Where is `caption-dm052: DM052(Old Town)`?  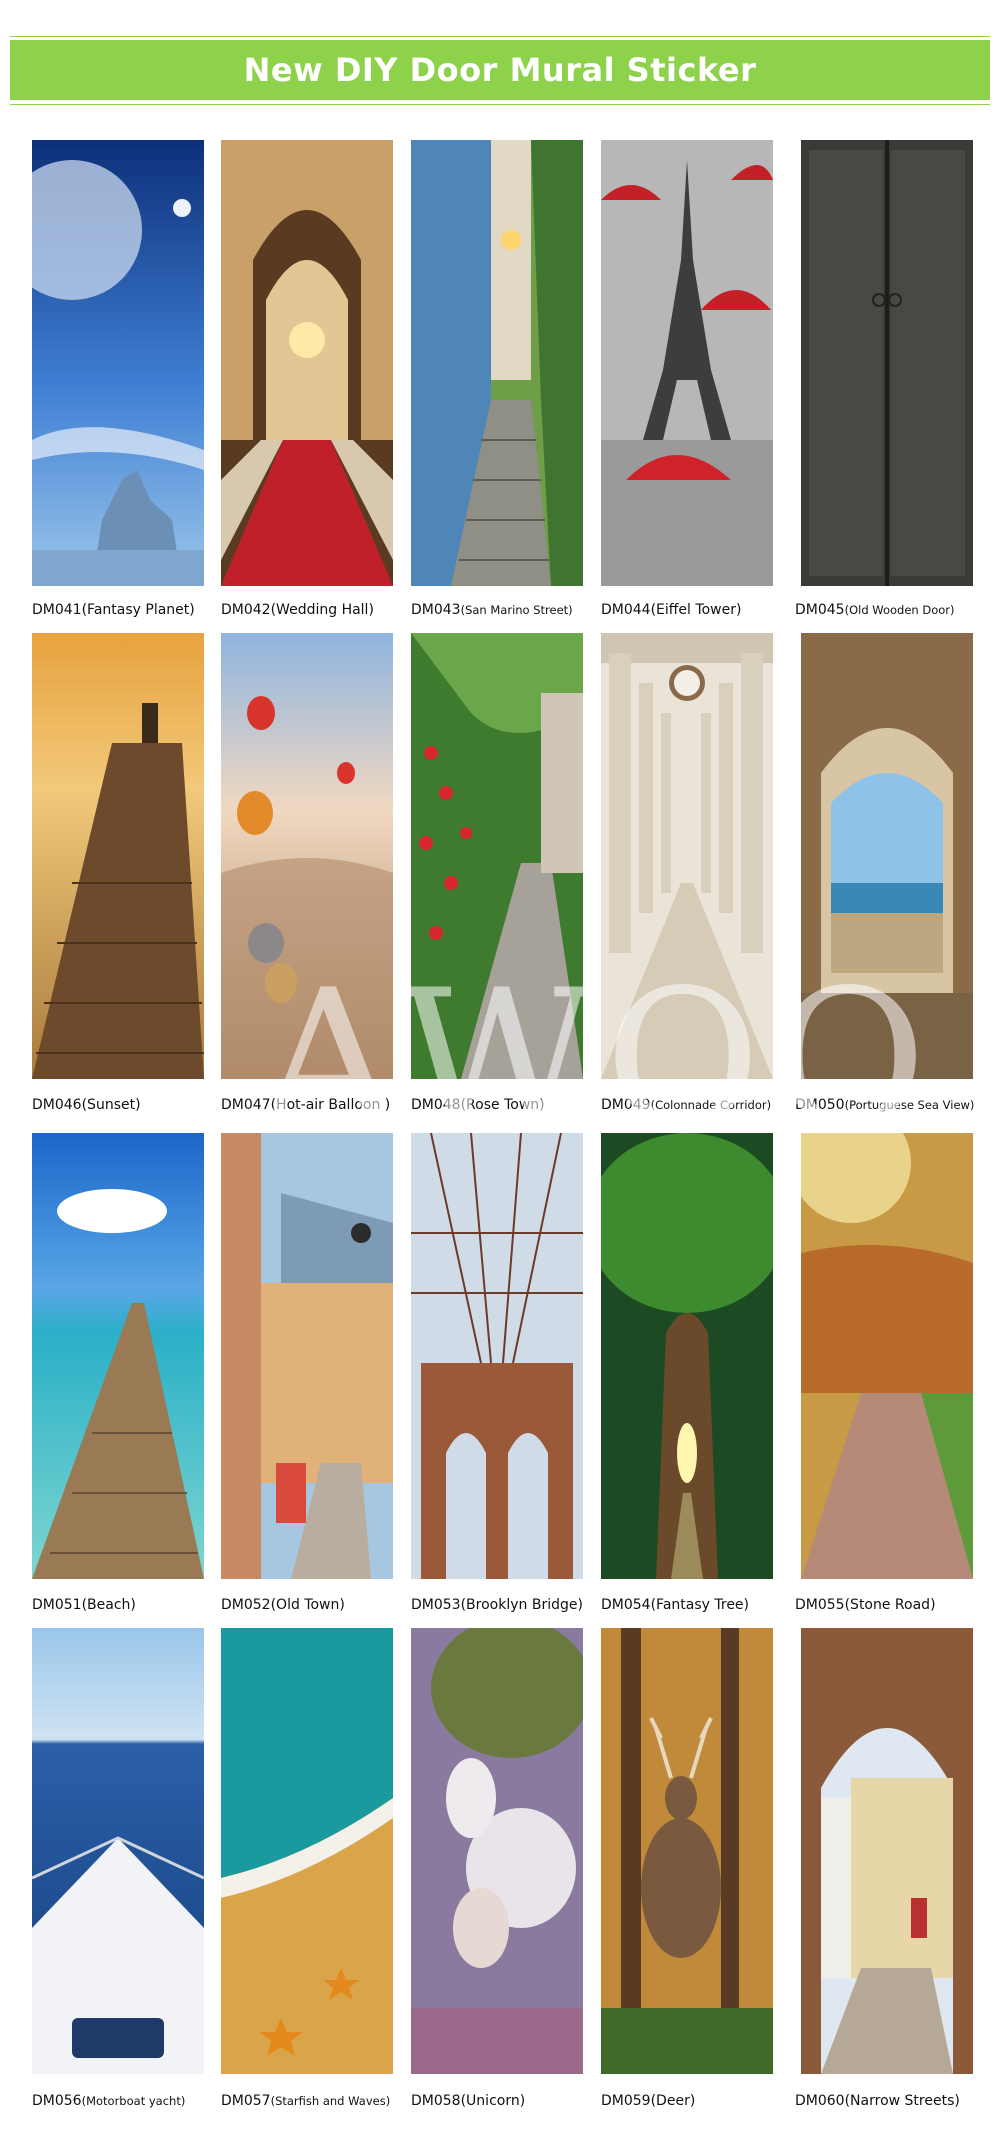 caption-dm052: DM052(Old Town) is located at coordinates (283, 1605).